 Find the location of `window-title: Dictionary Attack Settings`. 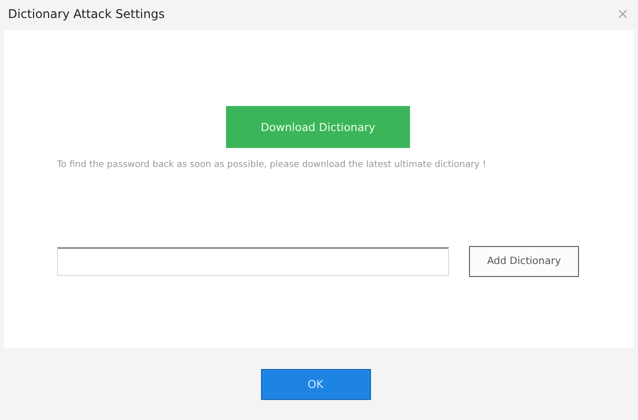

window-title: Dictionary Attack Settings is located at coordinates (86, 14).